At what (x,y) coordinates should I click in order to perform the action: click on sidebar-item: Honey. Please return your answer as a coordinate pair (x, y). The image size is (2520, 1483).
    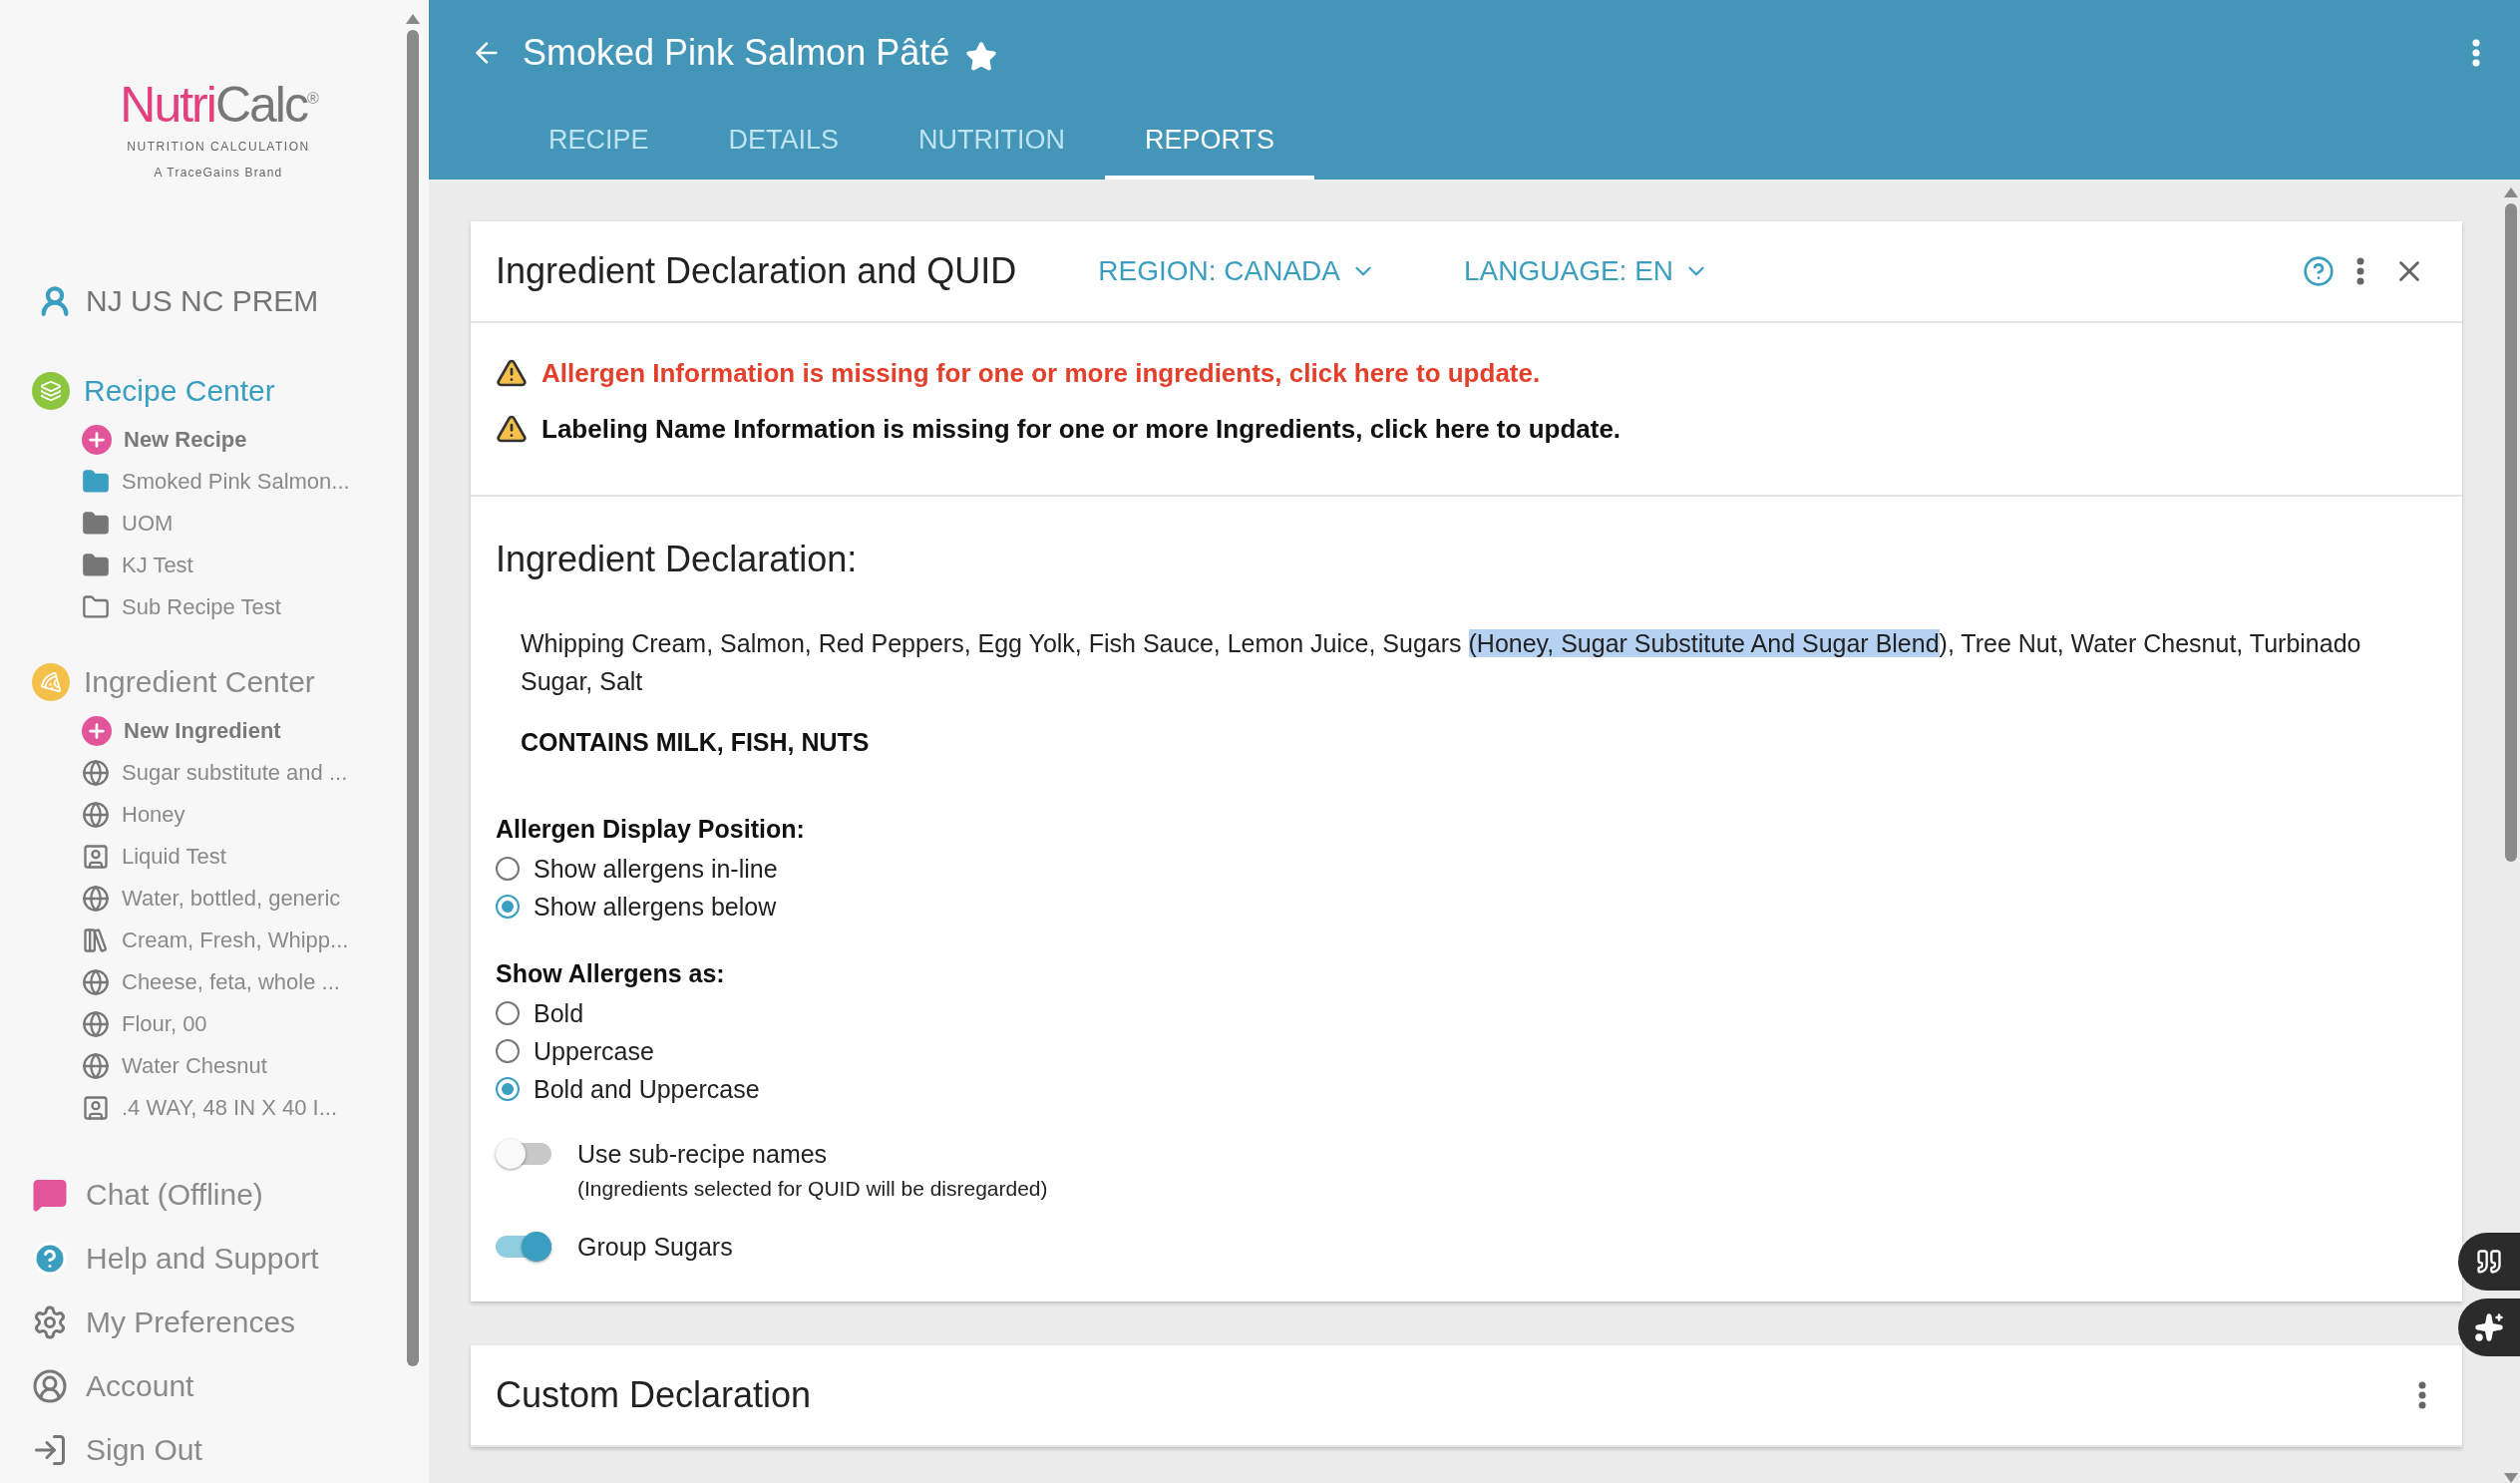
    Looking at the image, I should click on (243, 815).